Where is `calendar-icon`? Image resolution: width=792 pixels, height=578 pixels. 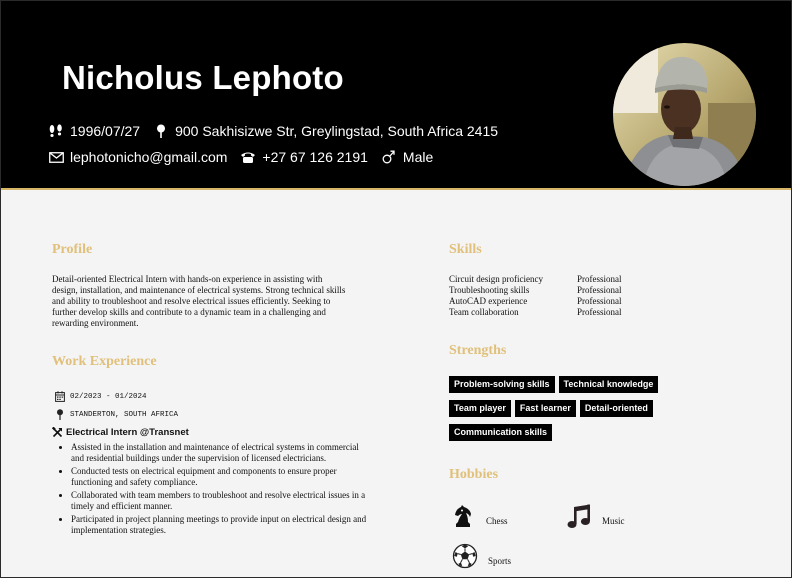 calendar-icon is located at coordinates (59, 396).